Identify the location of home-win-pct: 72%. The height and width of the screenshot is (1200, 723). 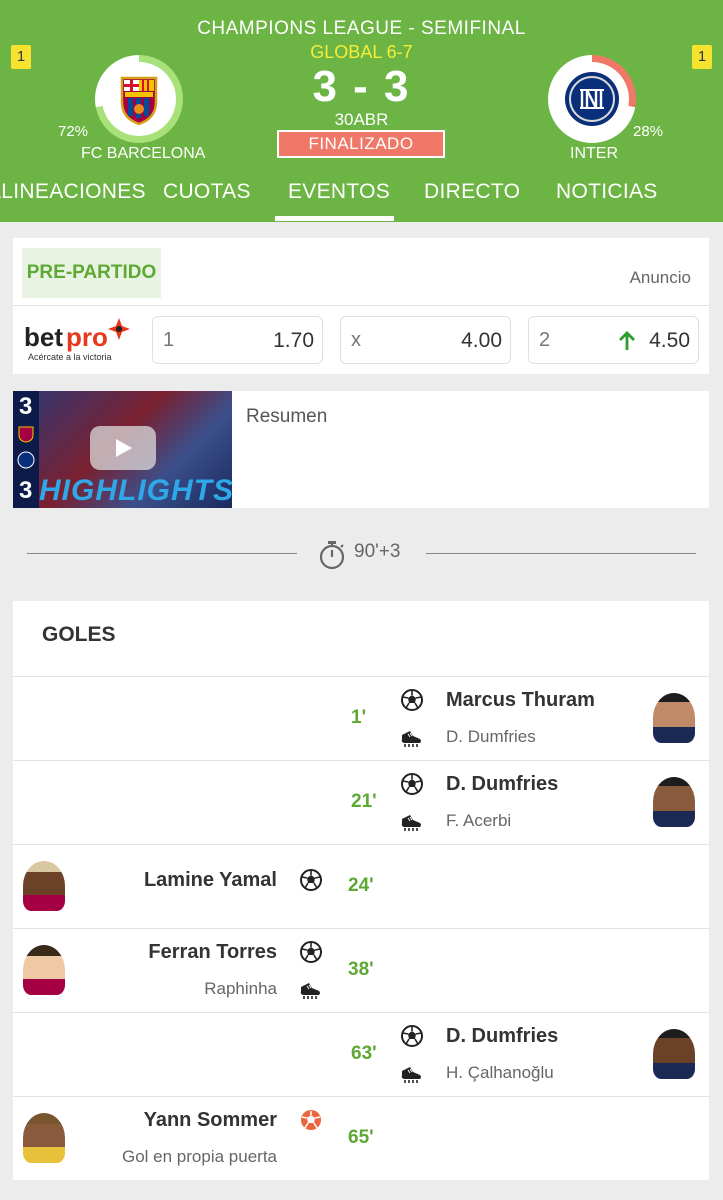
(73, 131).